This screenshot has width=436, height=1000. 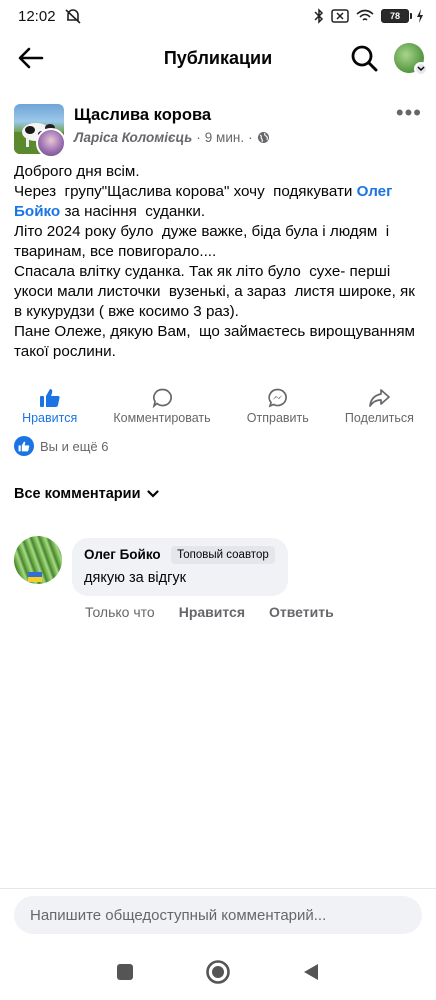 I want to click on comment-text: дякую за відгук, so click(x=135, y=578).